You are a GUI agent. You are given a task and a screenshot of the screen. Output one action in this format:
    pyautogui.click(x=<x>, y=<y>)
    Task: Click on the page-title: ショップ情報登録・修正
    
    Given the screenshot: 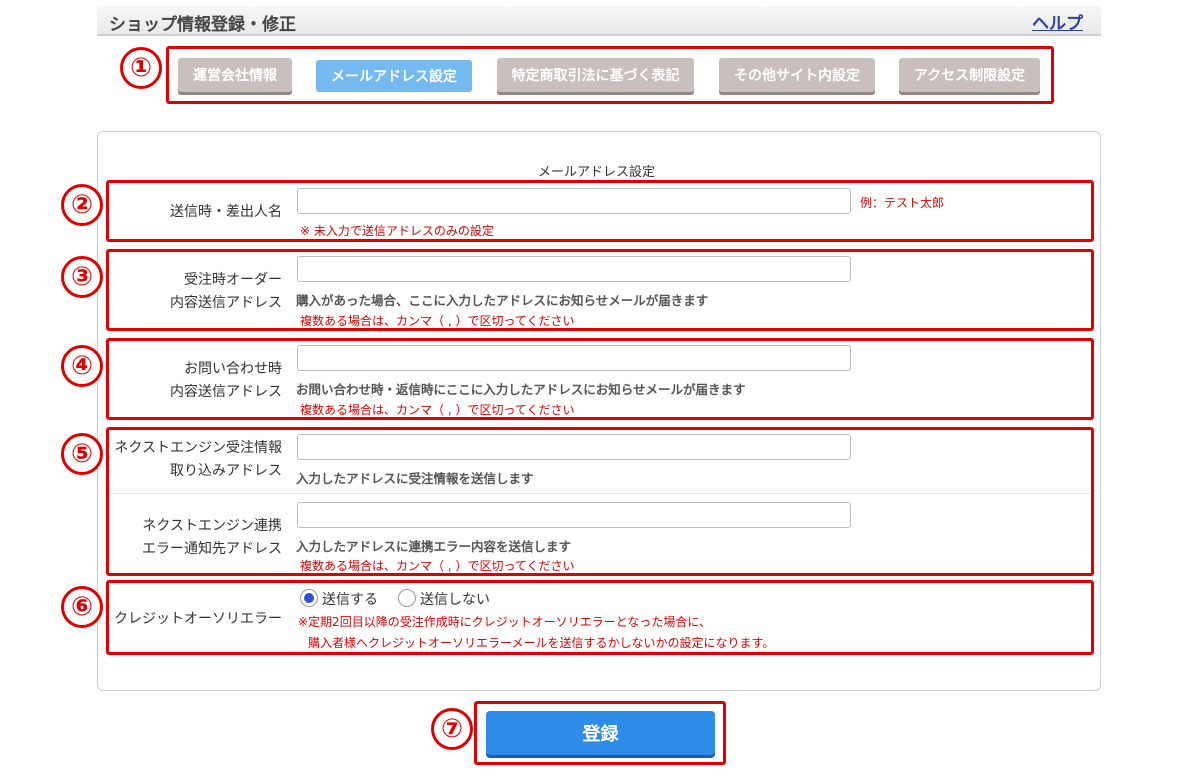 What is the action you would take?
    pyautogui.click(x=202, y=25)
    